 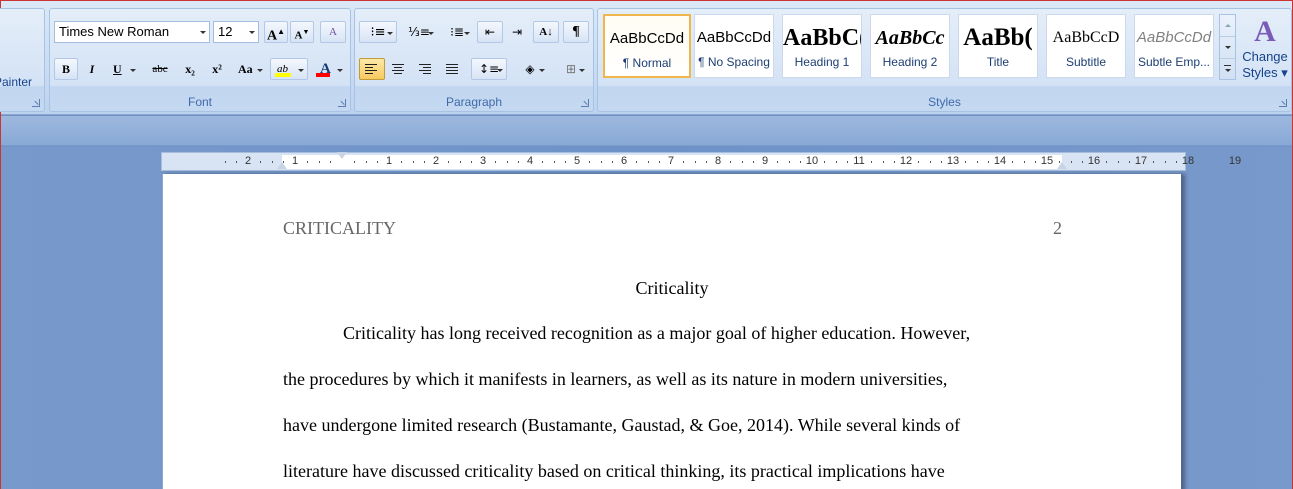 What do you see at coordinates (419, 32) in the screenshot?
I see `numbering-button: ⅓≡` at bounding box center [419, 32].